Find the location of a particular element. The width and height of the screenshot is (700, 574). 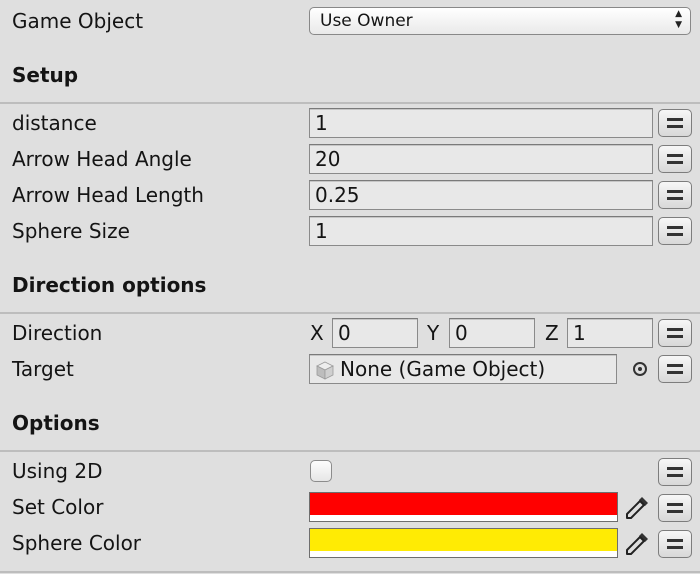

using-2d-menu-button is located at coordinates (675, 472).